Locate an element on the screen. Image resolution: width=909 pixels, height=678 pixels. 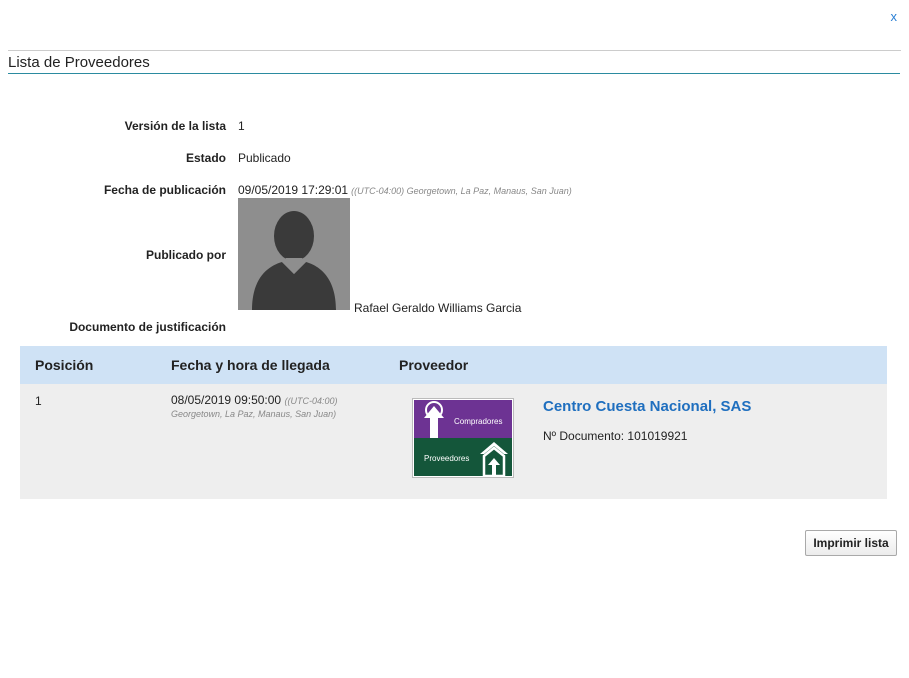
logo-bottom: Proveedores is located at coordinates (463, 457).